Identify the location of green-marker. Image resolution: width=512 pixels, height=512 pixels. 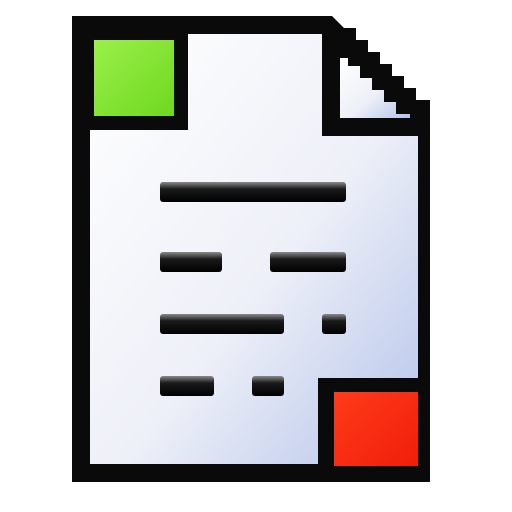
(134, 78).